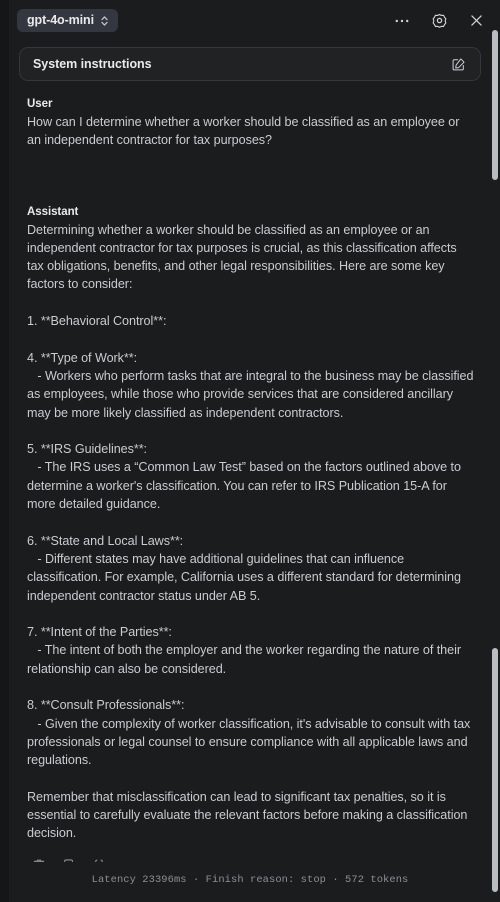  I want to click on system-instructions-card: System instructions, so click(250, 64).